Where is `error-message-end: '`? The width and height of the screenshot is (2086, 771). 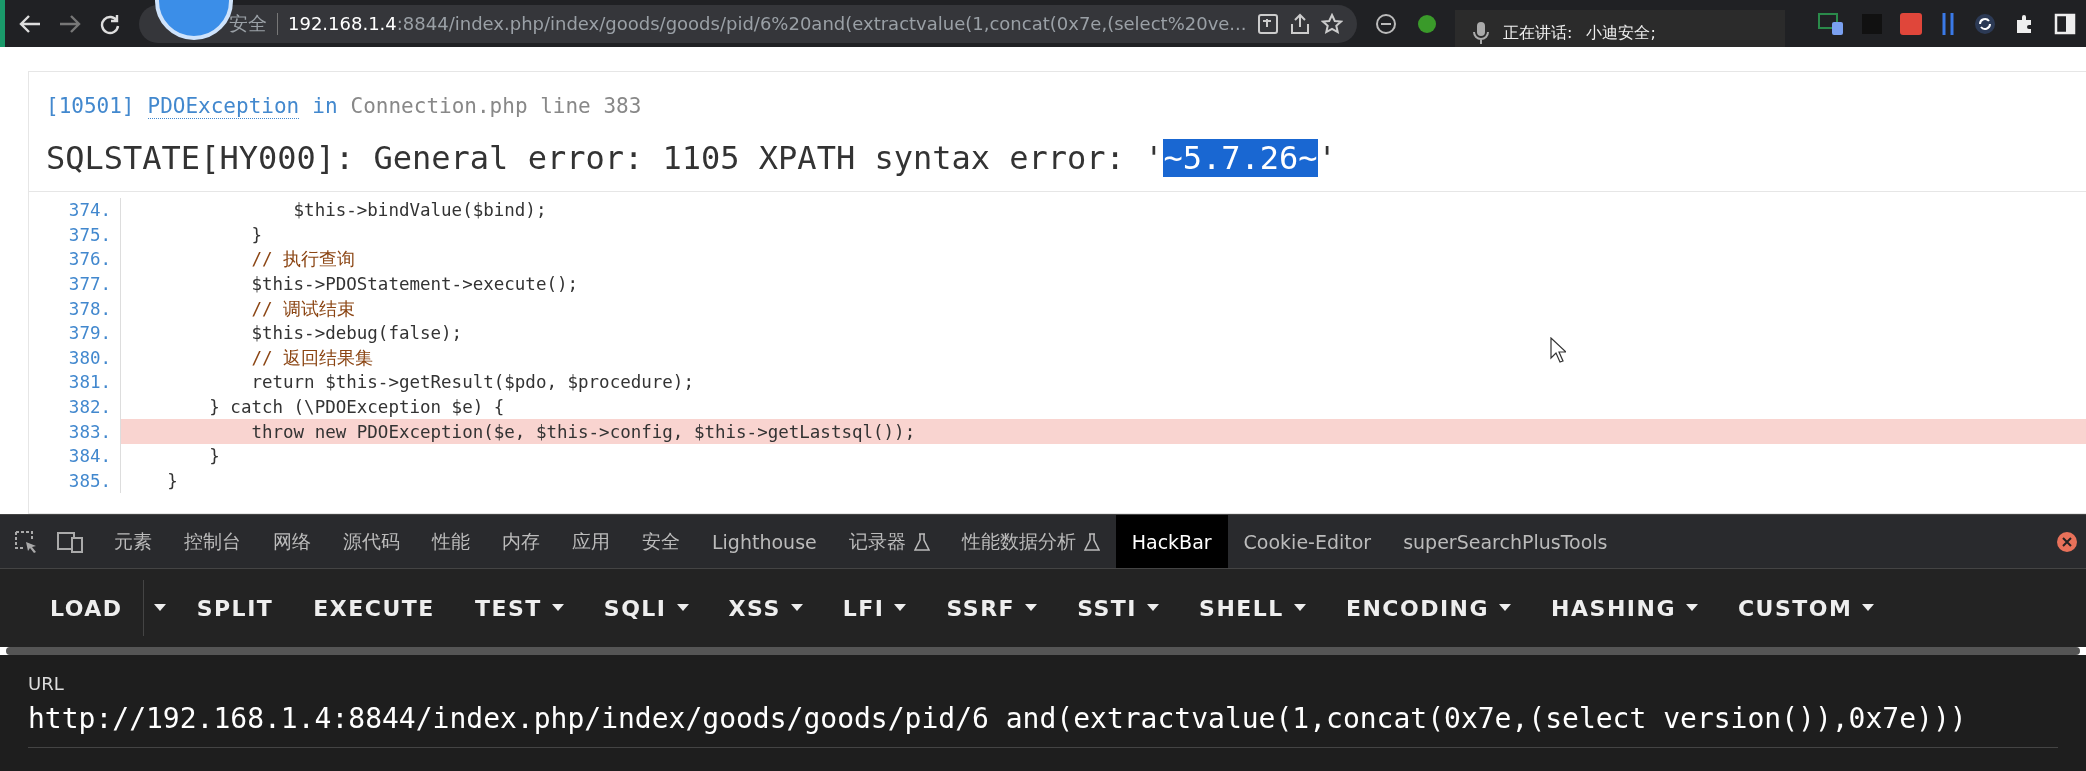
error-message-end: ' is located at coordinates (1327, 158).